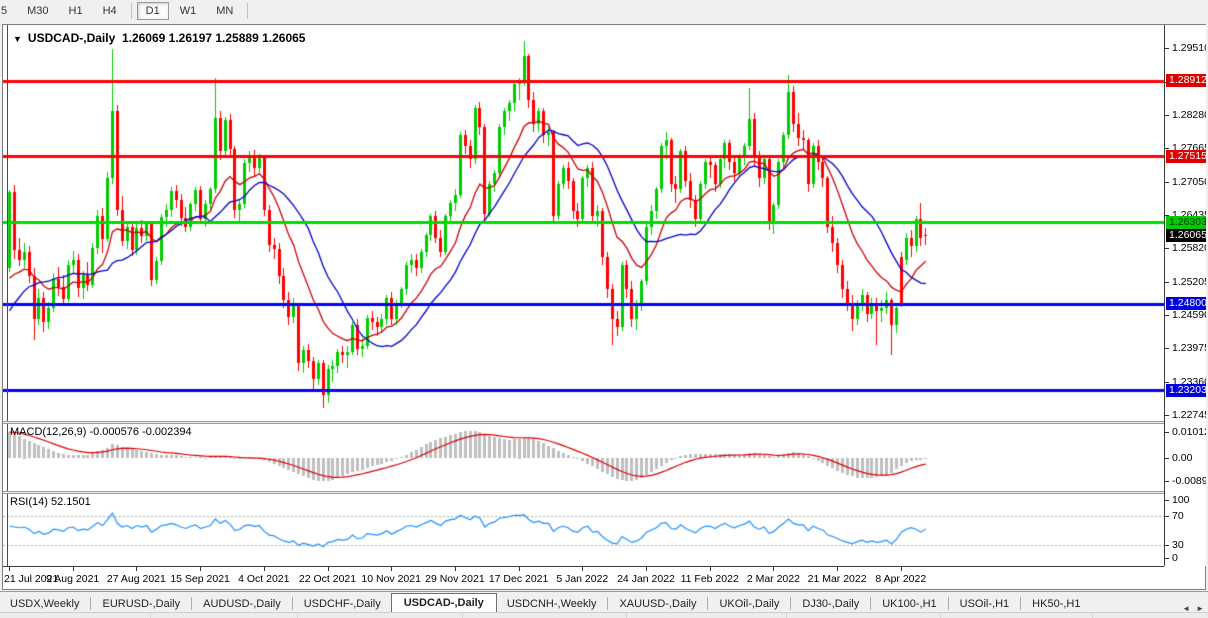 The image size is (1208, 618). I want to click on axis-tick-label: 30, so click(1178, 545).